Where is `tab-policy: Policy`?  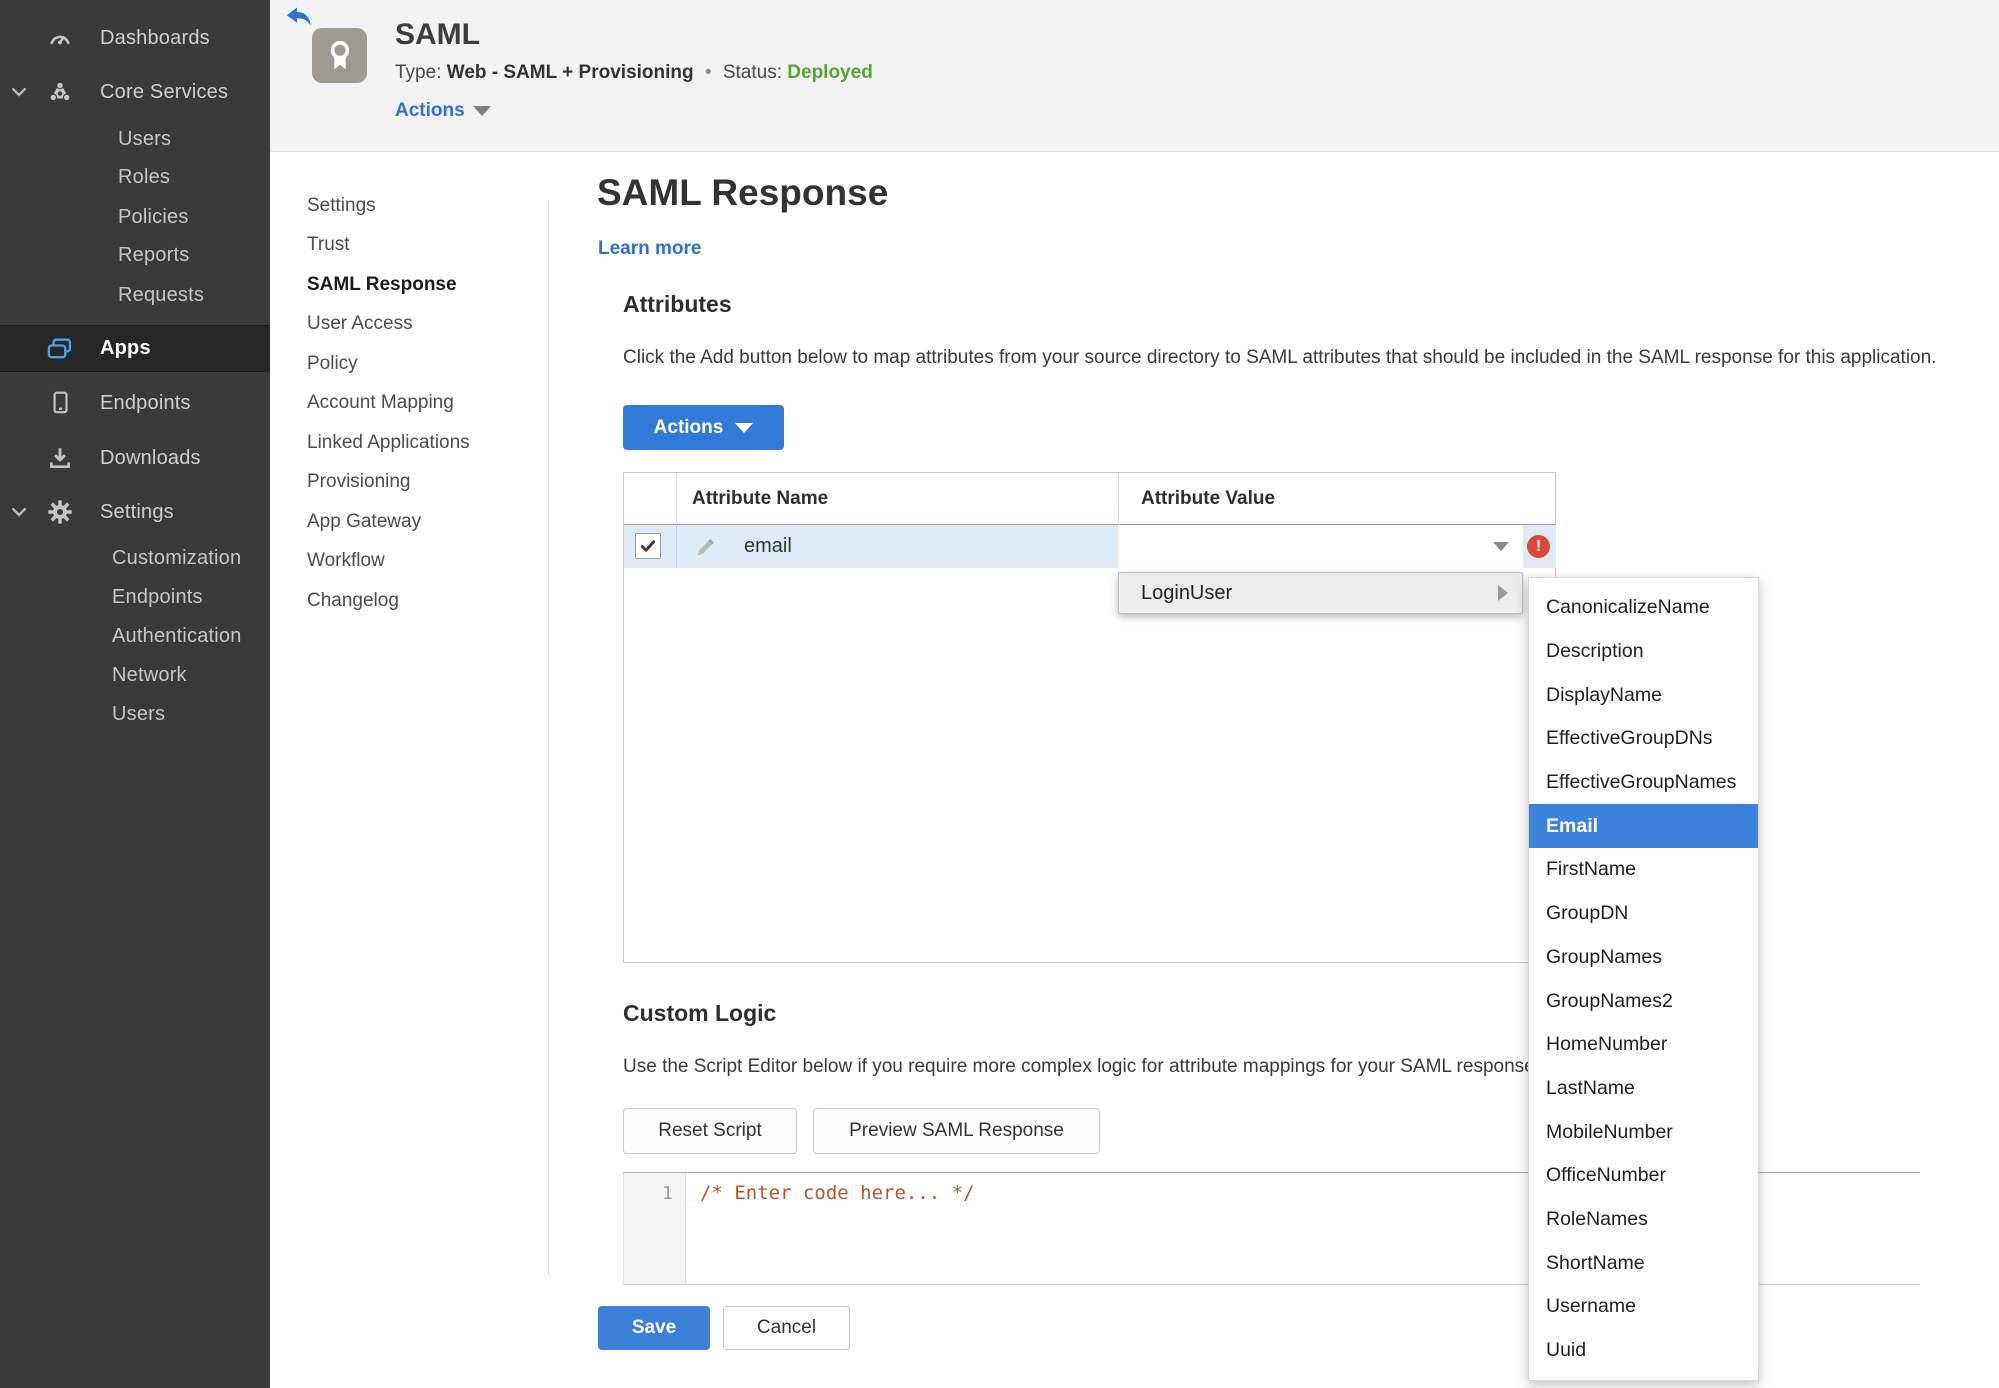 tab-policy: Policy is located at coordinates (424, 364).